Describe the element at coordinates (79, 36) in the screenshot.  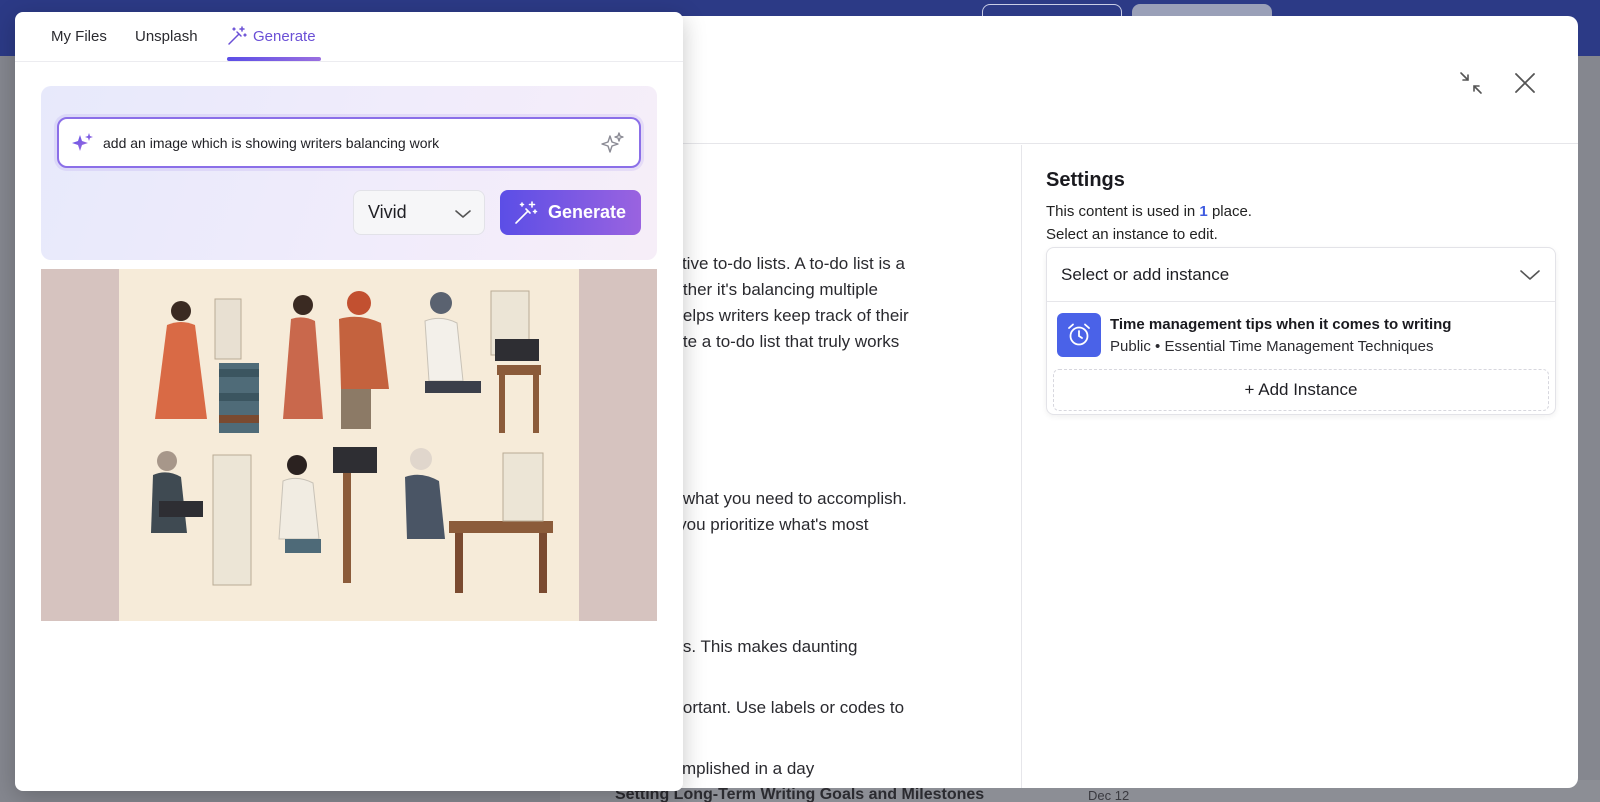
I see `tab-my-files: My Files` at that location.